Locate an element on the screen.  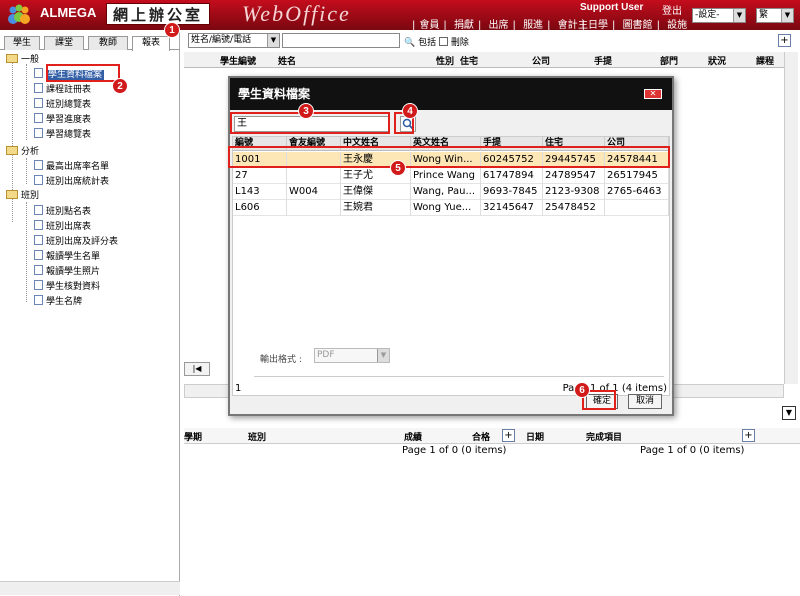
nav-donation: 捐獻 is located at coordinates (464, 25).